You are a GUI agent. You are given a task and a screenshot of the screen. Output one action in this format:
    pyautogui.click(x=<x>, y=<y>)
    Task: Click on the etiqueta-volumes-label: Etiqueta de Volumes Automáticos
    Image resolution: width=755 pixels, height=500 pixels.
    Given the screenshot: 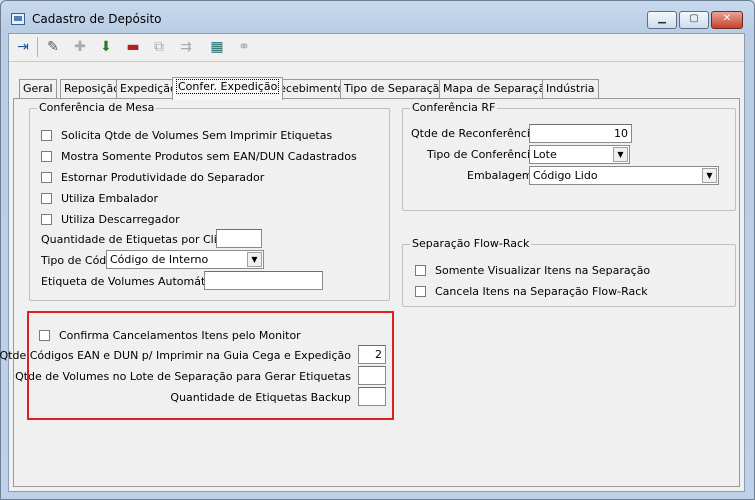 What is the action you would take?
    pyautogui.click(x=134, y=281)
    